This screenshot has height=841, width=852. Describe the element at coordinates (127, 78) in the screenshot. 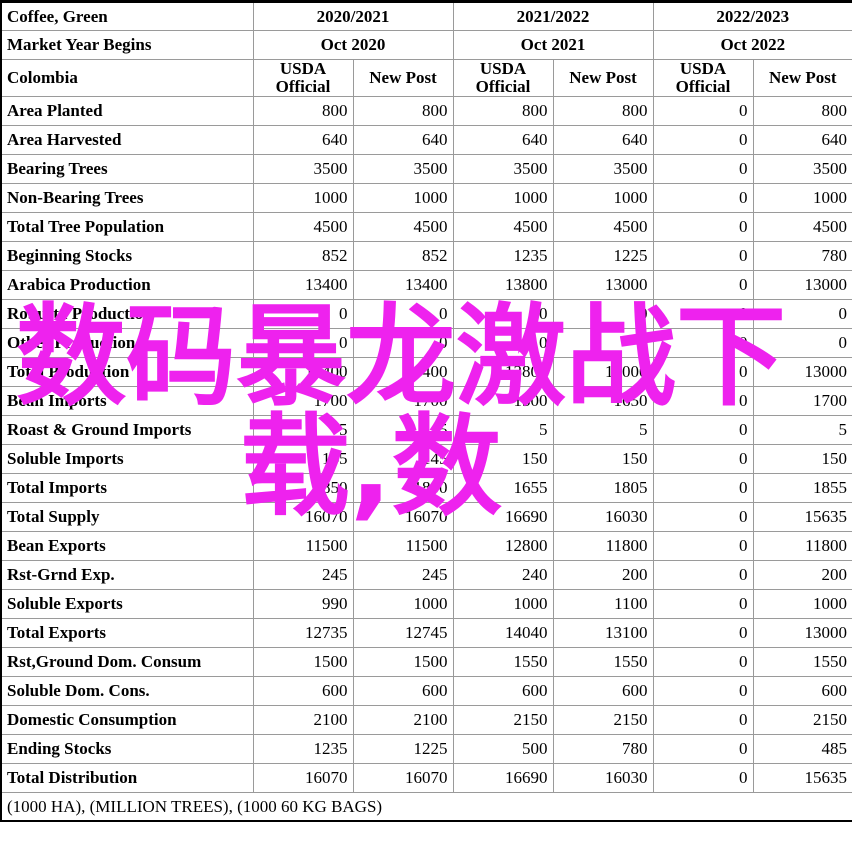

I see `table-title-country: Colombia` at that location.